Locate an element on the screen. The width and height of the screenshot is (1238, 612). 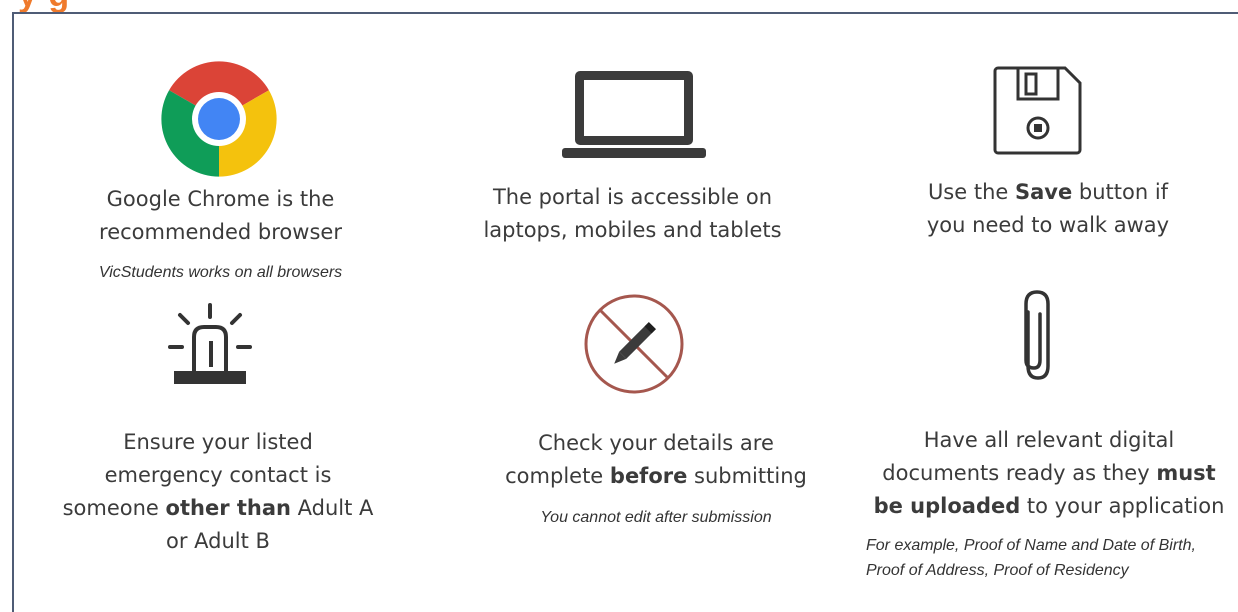
no-editing-pencil-icon is located at coordinates (634, 344).